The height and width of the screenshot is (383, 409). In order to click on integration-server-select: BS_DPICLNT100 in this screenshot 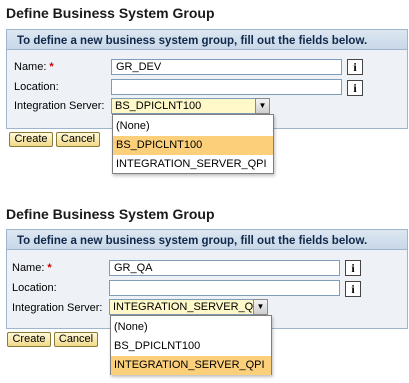, I will do `click(183, 106)`.